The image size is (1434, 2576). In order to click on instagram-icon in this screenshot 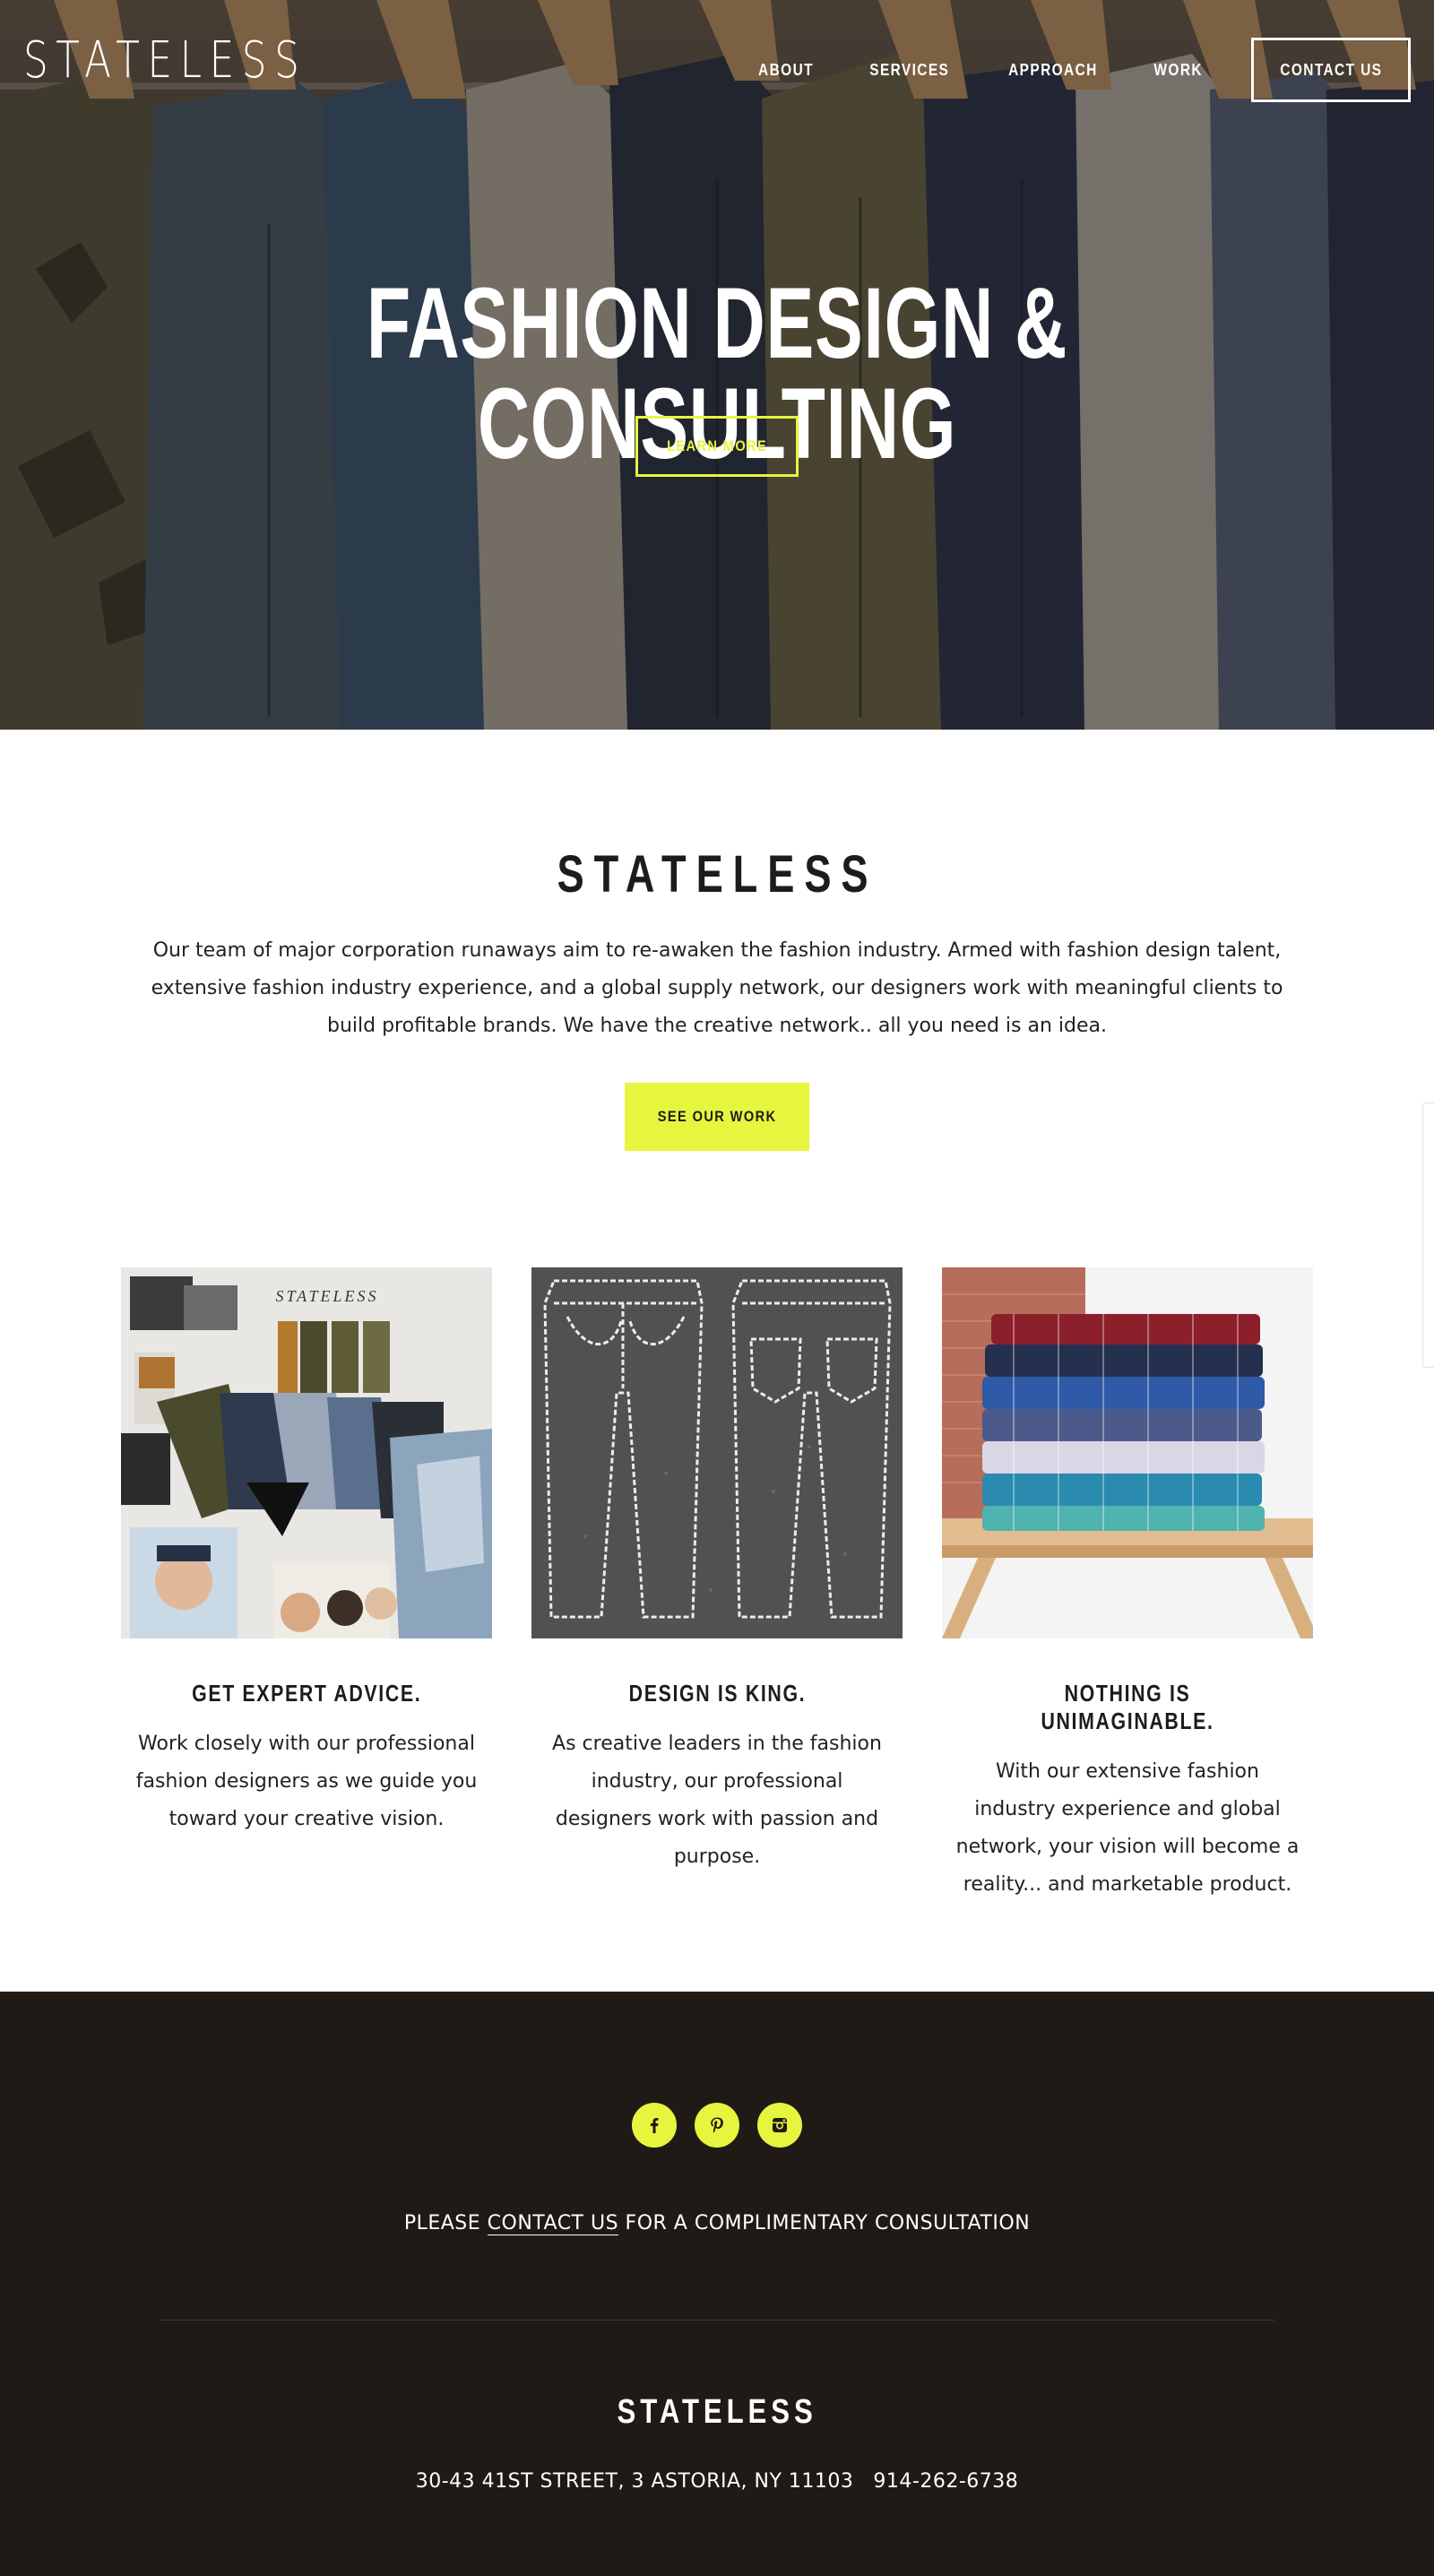, I will do `click(779, 2125)`.